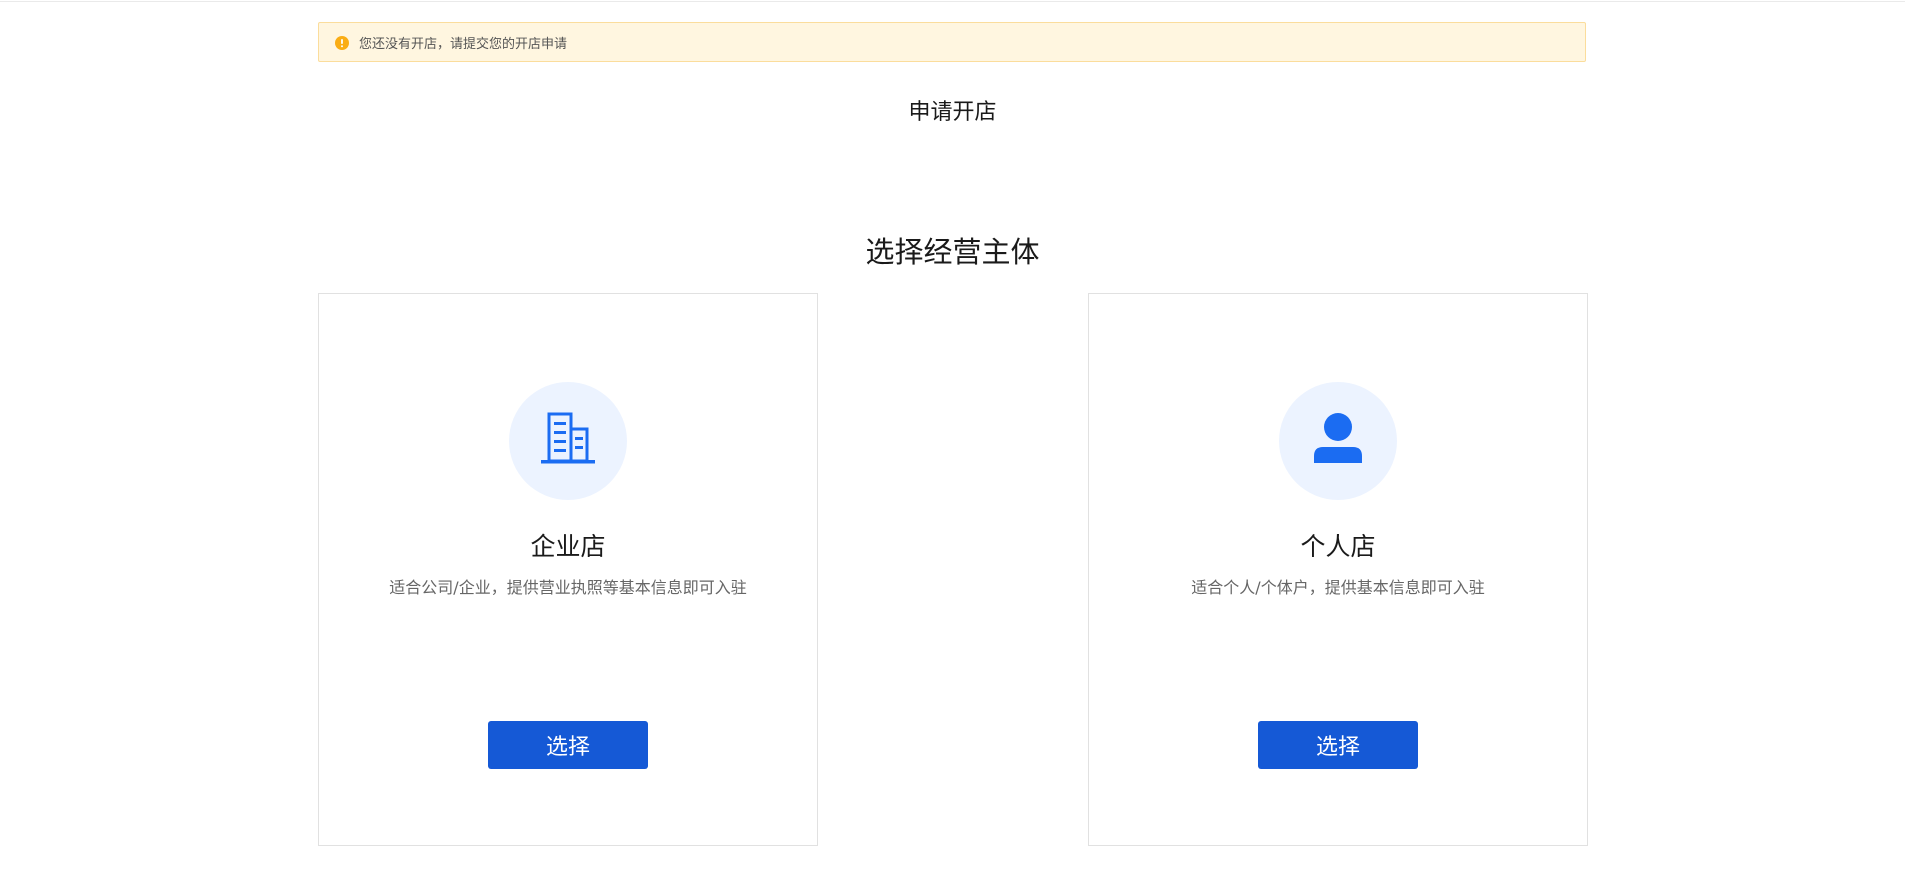 The width and height of the screenshot is (1905, 870). Describe the element at coordinates (952, 1) in the screenshot. I see `top-divider` at that location.